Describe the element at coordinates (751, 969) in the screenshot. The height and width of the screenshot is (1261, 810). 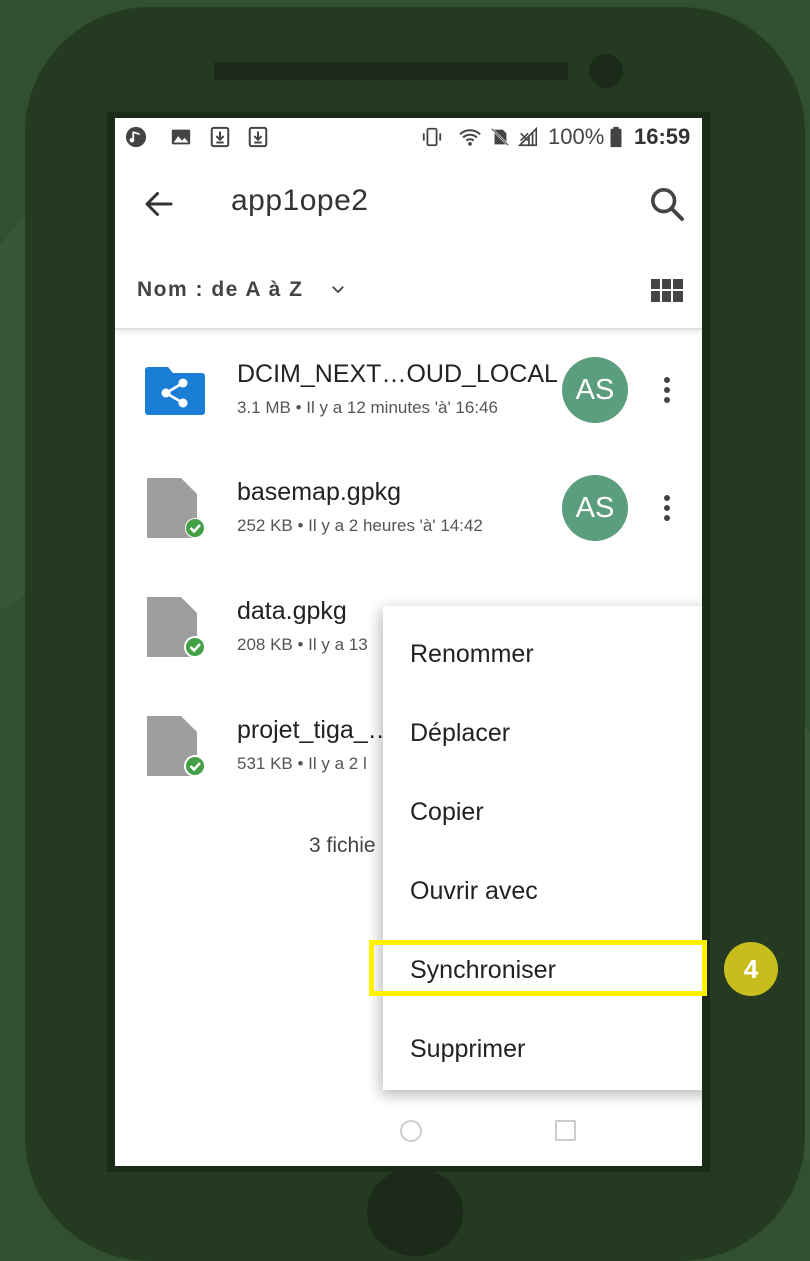
I see `step-number-badge: 4` at that location.